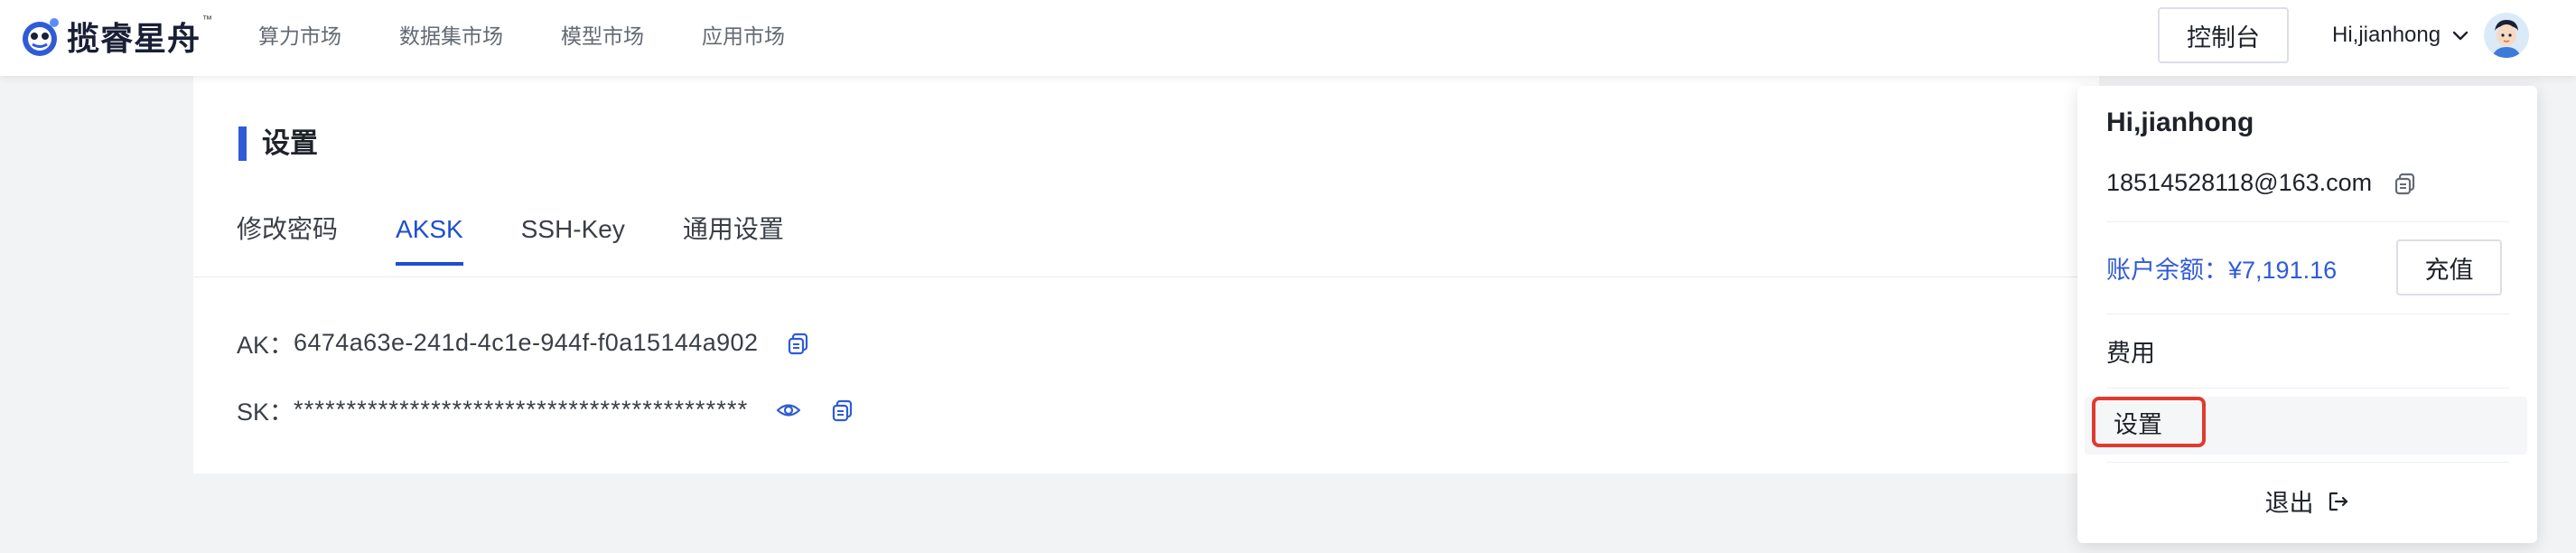  What do you see at coordinates (287, 238) in the screenshot?
I see `tab-change-password: 修改密码` at bounding box center [287, 238].